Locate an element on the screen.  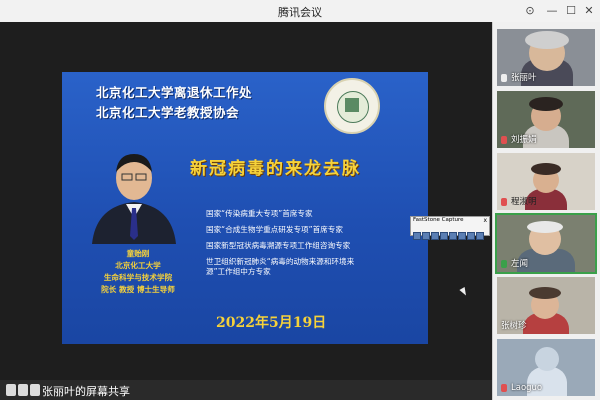
participant-name: 程淑明 is located at coordinates (524, 202).